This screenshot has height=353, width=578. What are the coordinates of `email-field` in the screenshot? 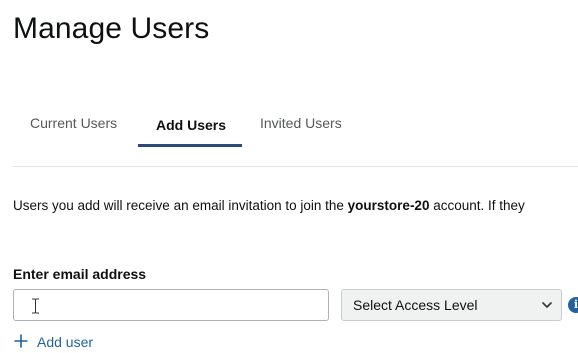 It's located at (171, 305).